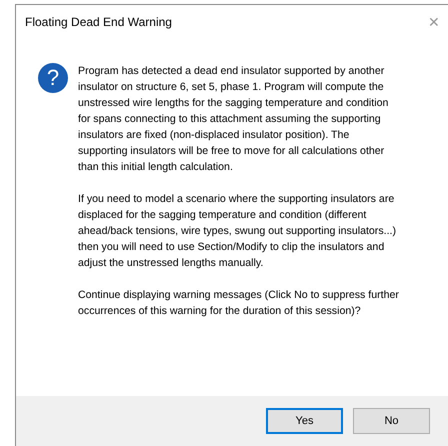 This screenshot has width=448, height=446. I want to click on question-icon: ?, so click(53, 78).